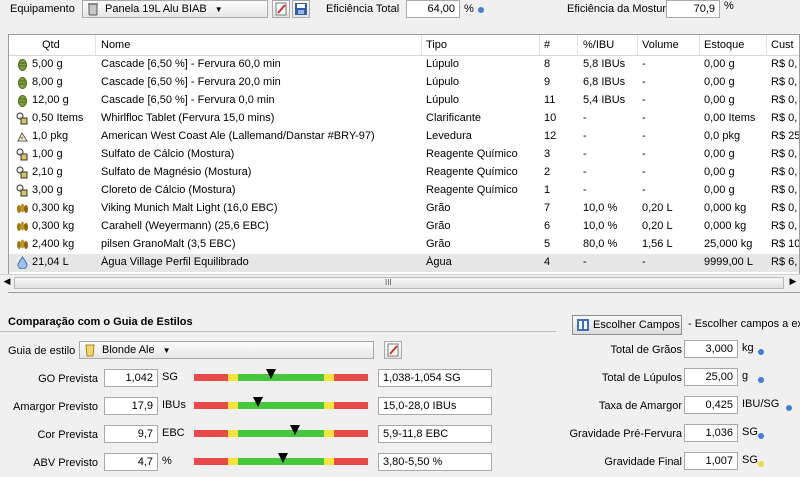 This screenshot has width=800, height=477. Describe the element at coordinates (793, 281) in the screenshot. I see `scroll-right-icon: ▶` at that location.